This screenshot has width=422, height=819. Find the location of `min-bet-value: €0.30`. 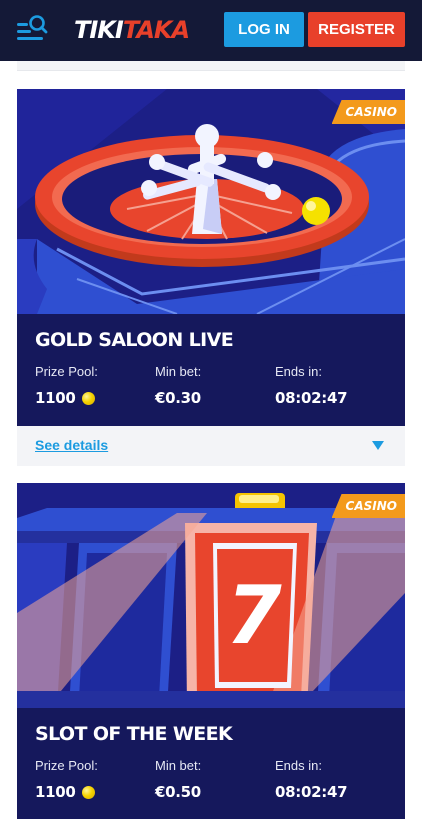

min-bet-value: €0.30 is located at coordinates (178, 398).